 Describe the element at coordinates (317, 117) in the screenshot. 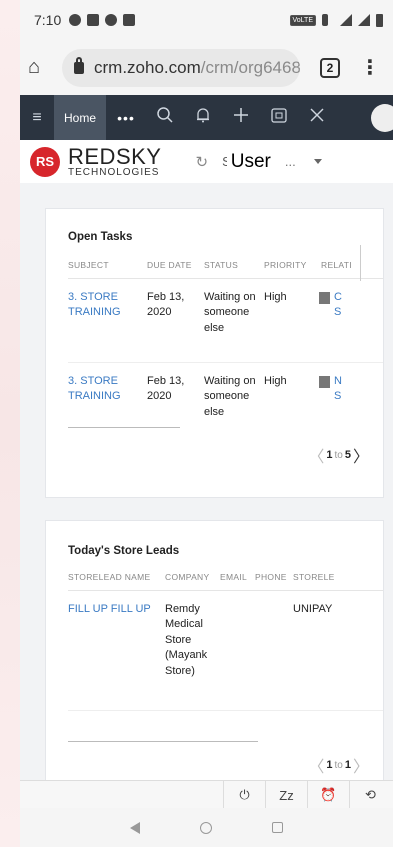

I see `setup-tools-icon` at that location.